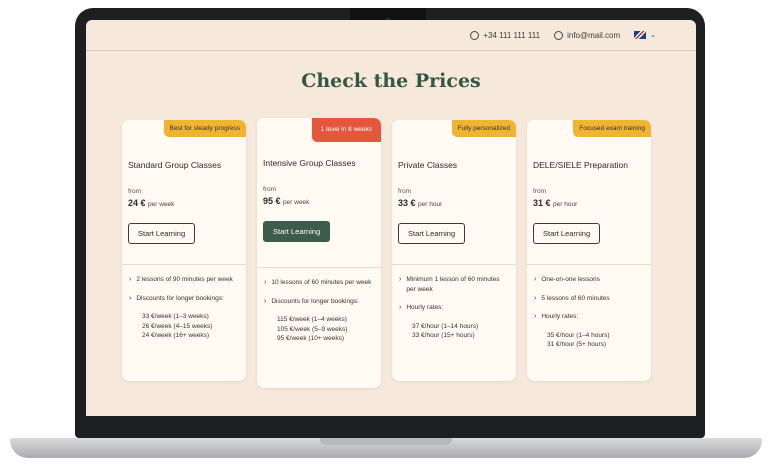 This screenshot has height=472, width=772. I want to click on rate-line: 37 €/hour (1–14 hours), so click(445, 326).